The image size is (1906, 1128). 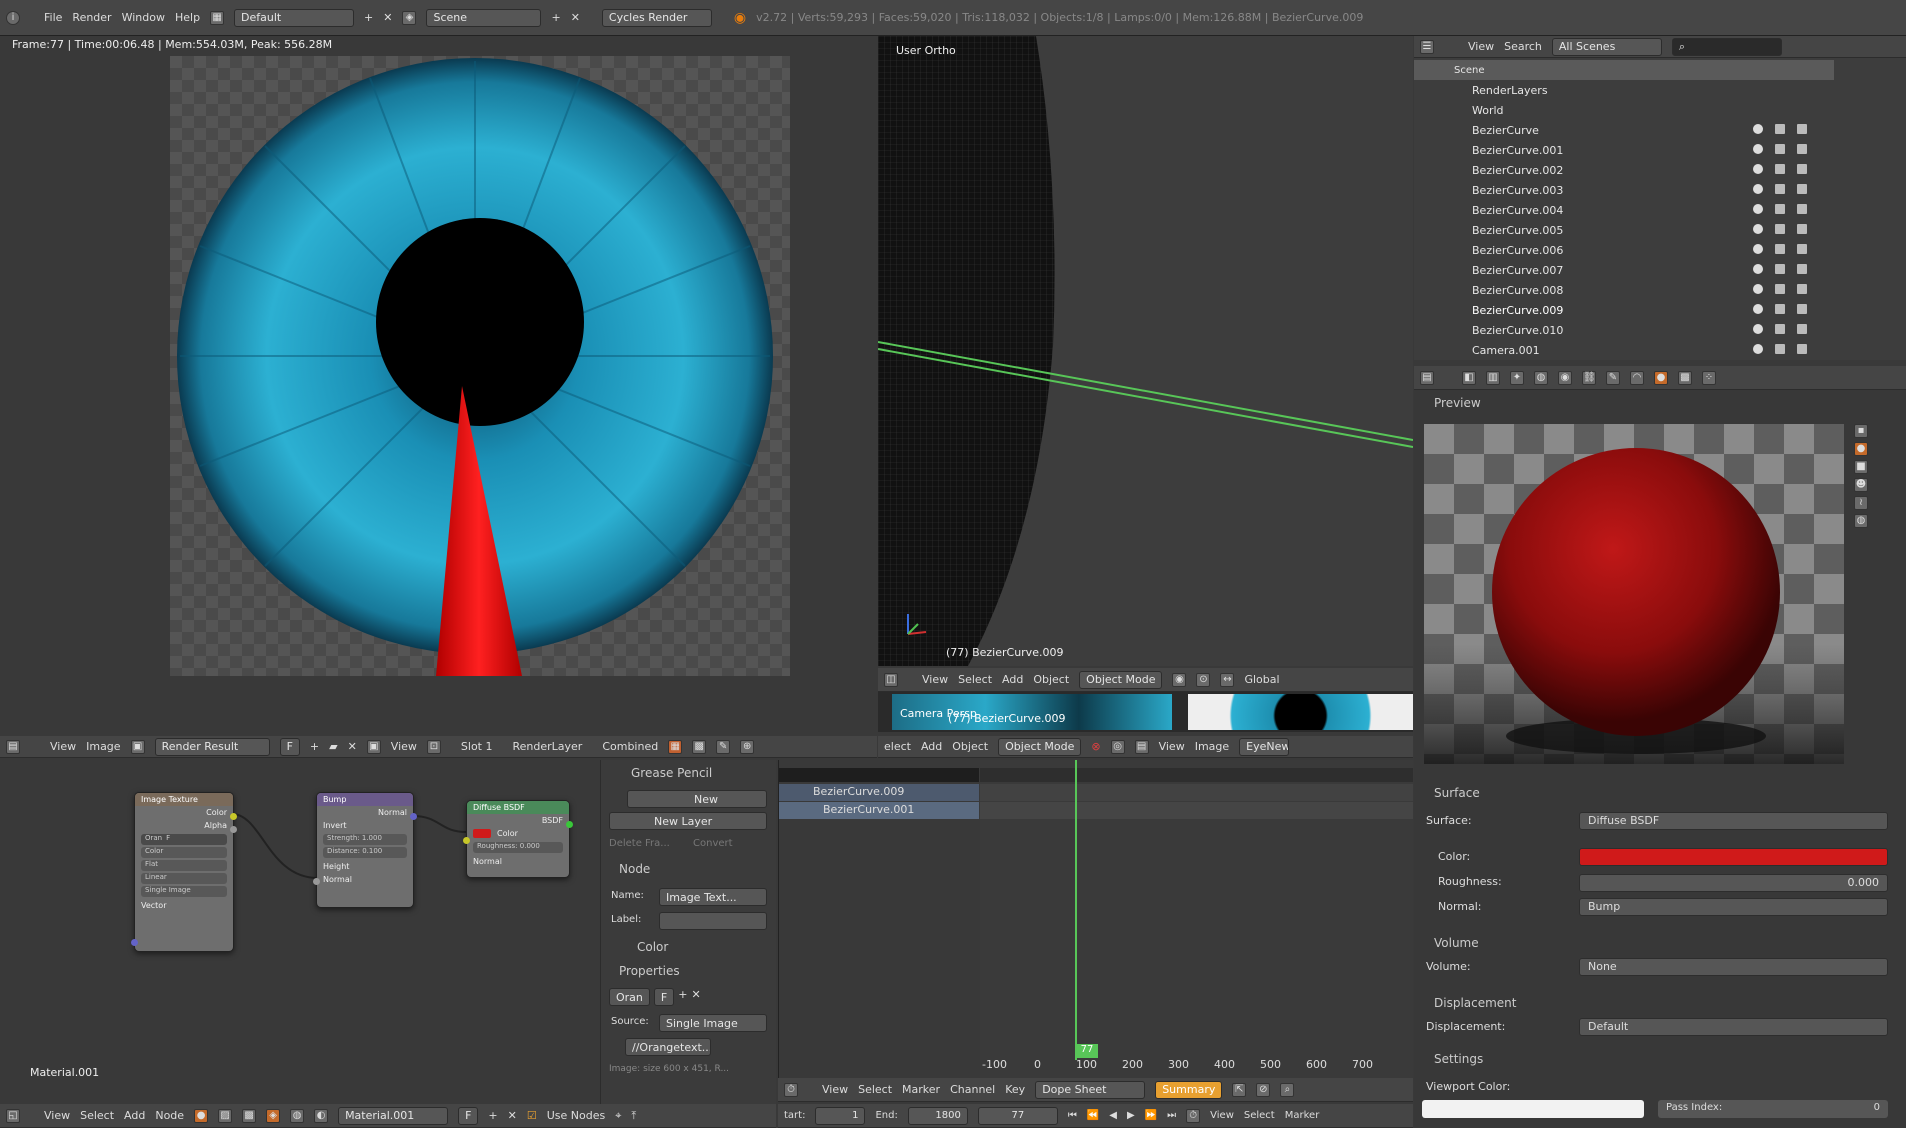 What do you see at coordinates (1040, 746) in the screenshot?
I see `strip-mode-select: Object Mode` at bounding box center [1040, 746].